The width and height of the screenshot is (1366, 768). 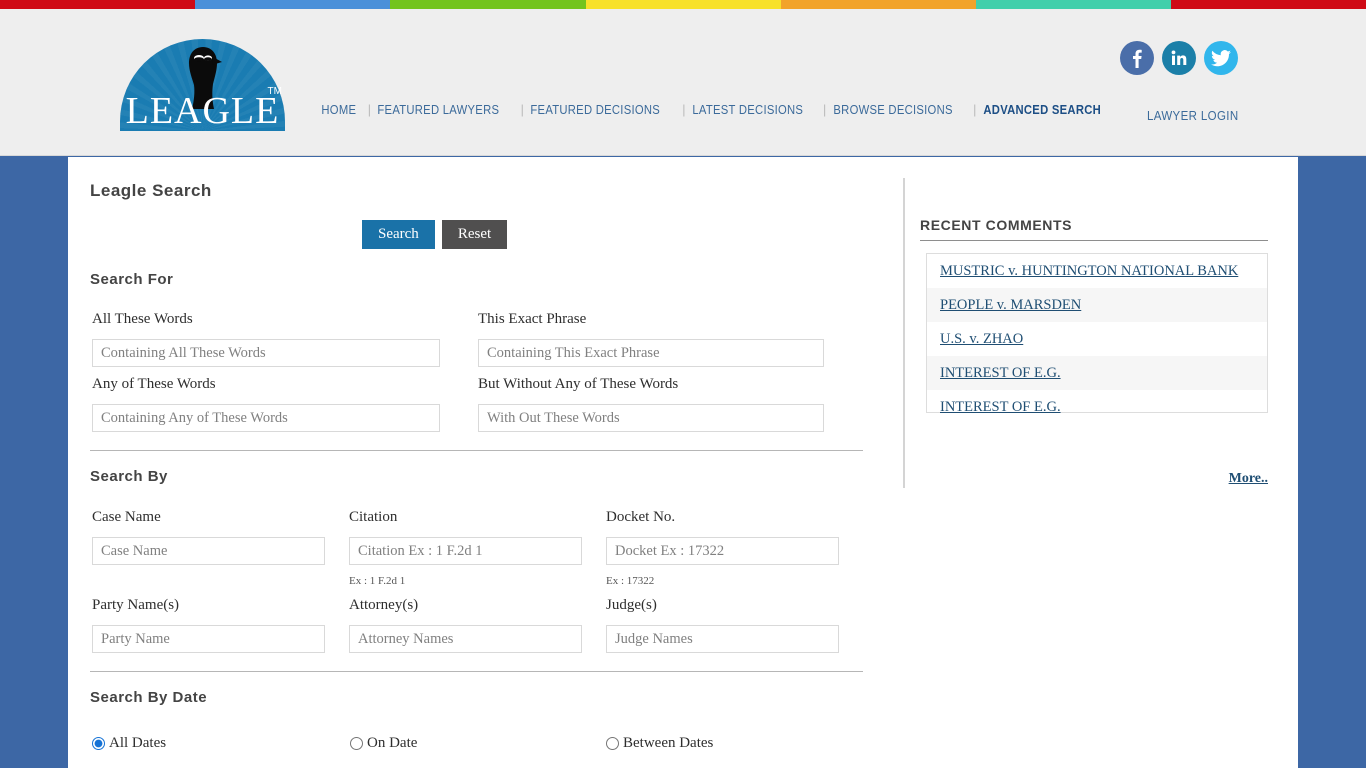 I want to click on nav-item-featured-decisions: FEATURED DECISIONS, so click(x=595, y=110).